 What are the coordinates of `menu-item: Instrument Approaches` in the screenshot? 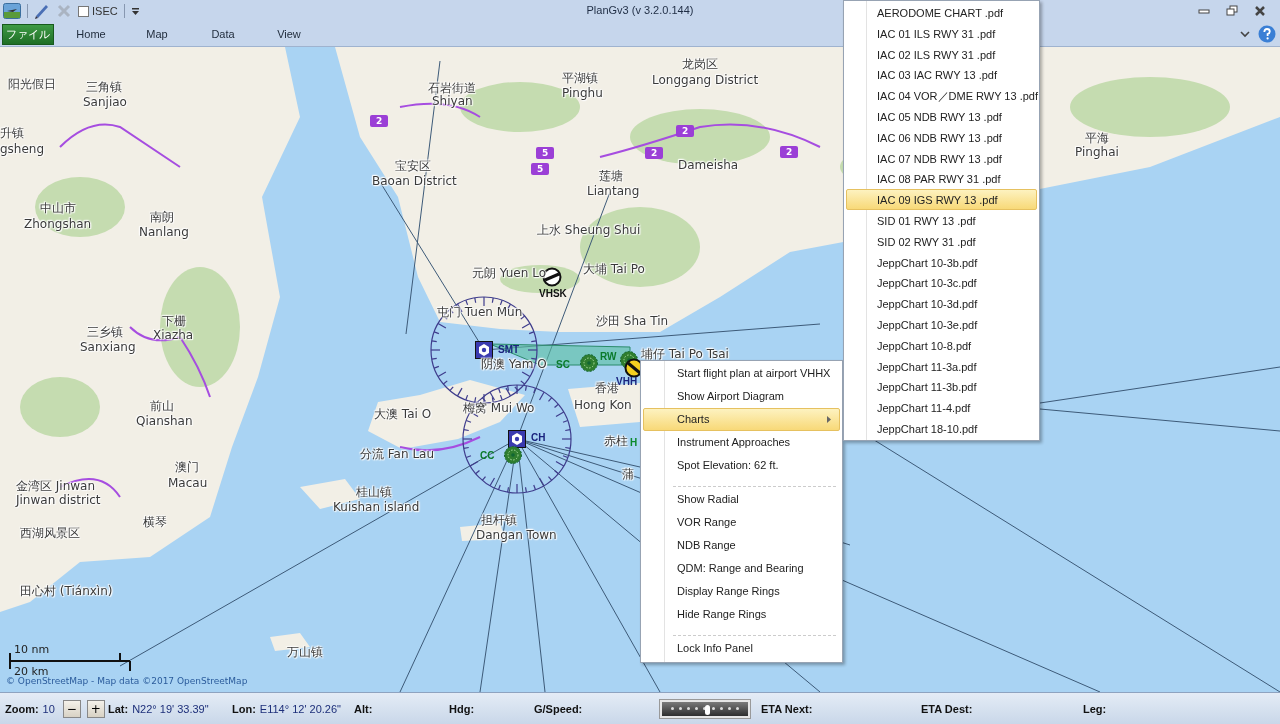 It's located at (741, 442).